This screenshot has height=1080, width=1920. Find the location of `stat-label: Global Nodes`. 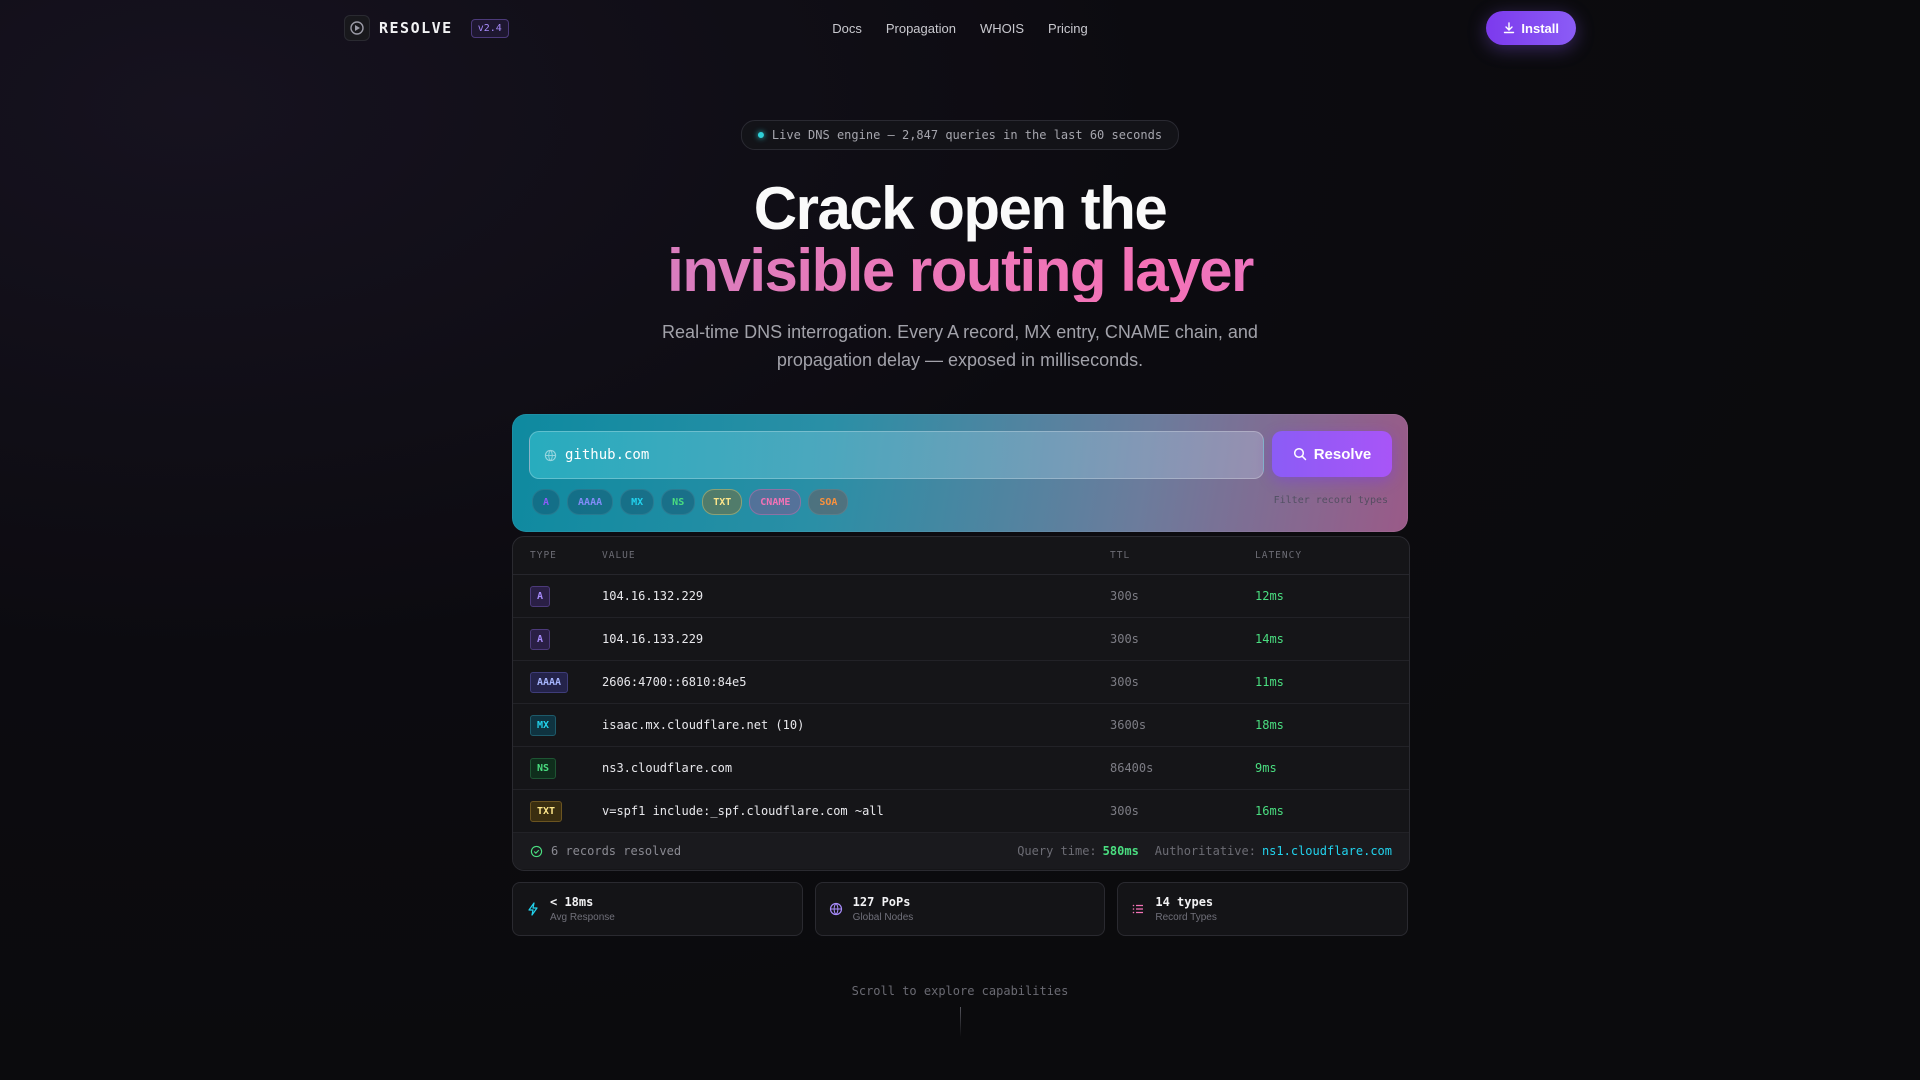

stat-label: Global Nodes is located at coordinates (883, 917).